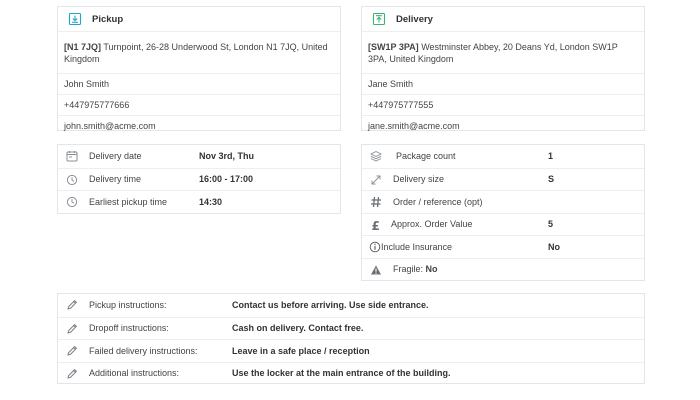 Image resolution: width=700 pixels, height=400 pixels. Describe the element at coordinates (72, 156) in the screenshot. I see `calendar-icon` at that location.